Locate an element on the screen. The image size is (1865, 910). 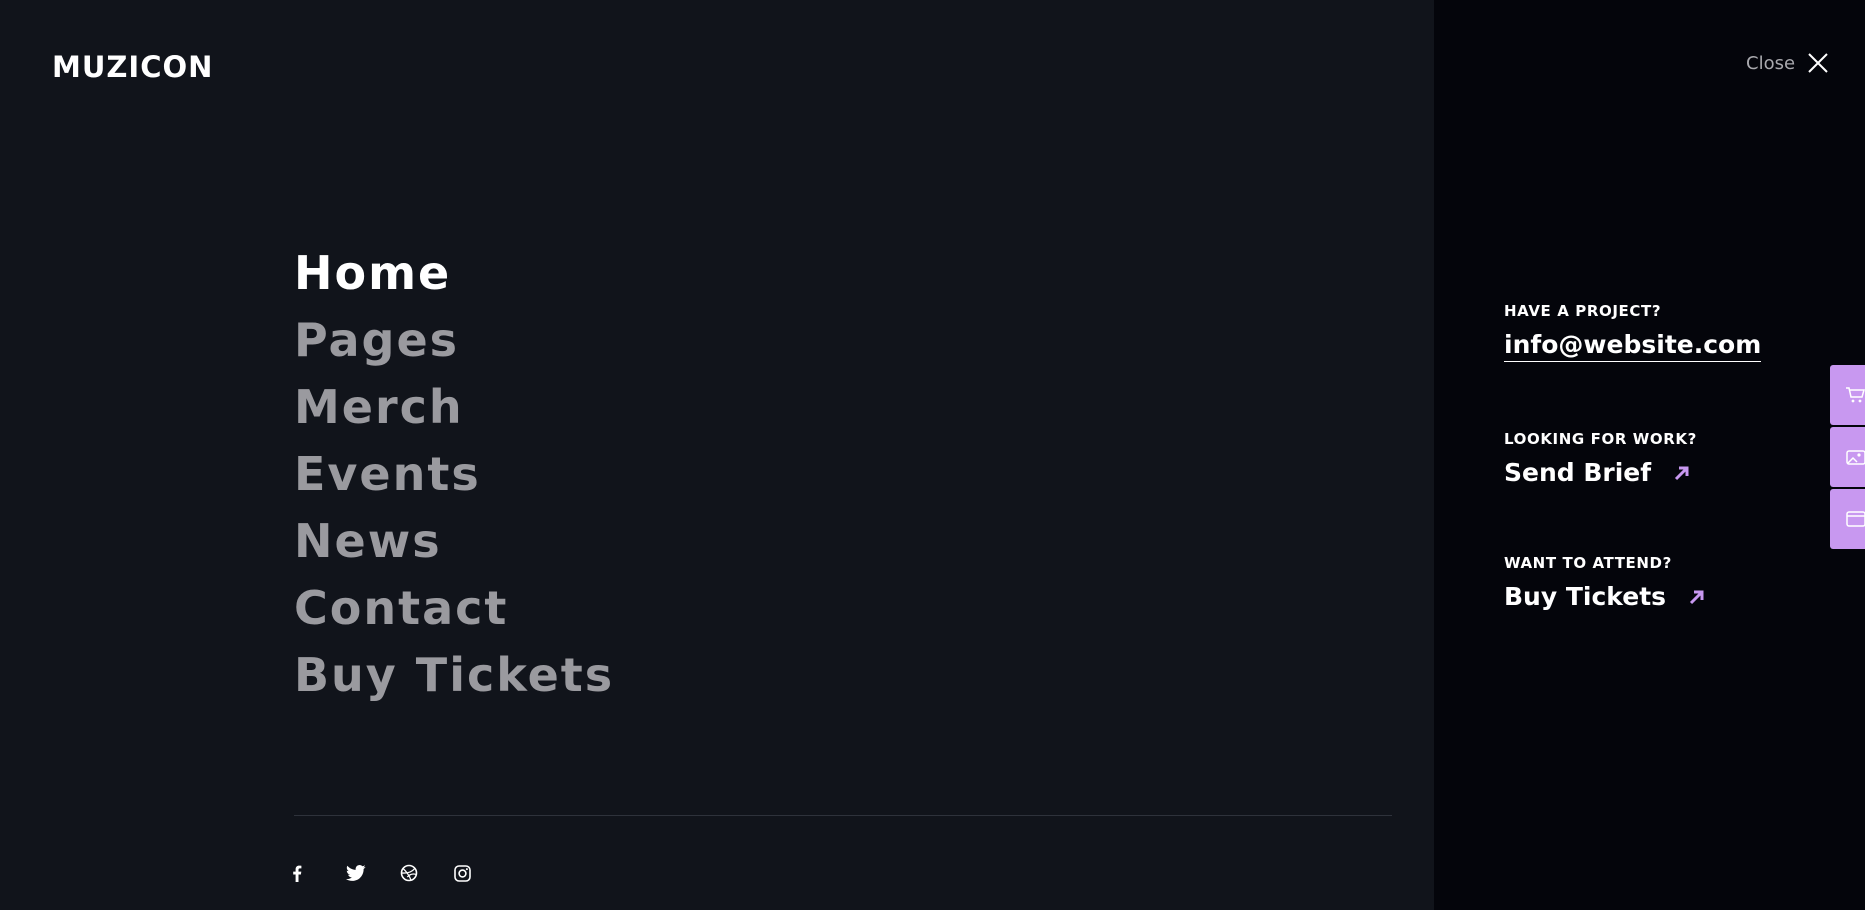
menu-item-merch: Merch is located at coordinates (454, 407).